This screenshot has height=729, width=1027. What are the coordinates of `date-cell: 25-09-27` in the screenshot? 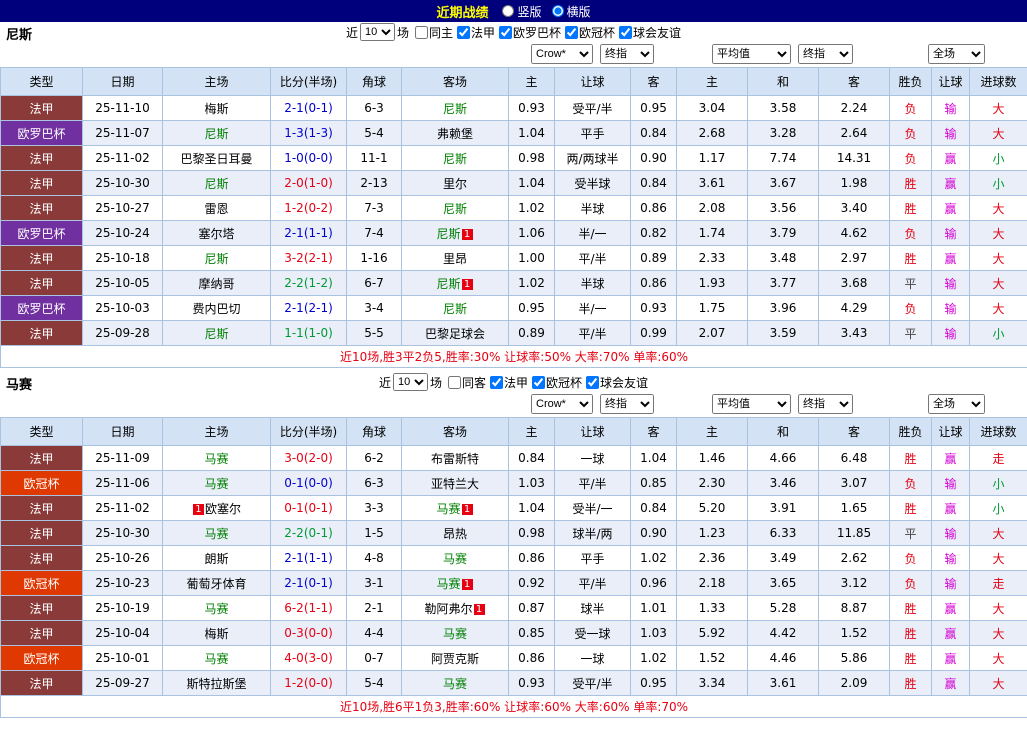 It's located at (122, 683).